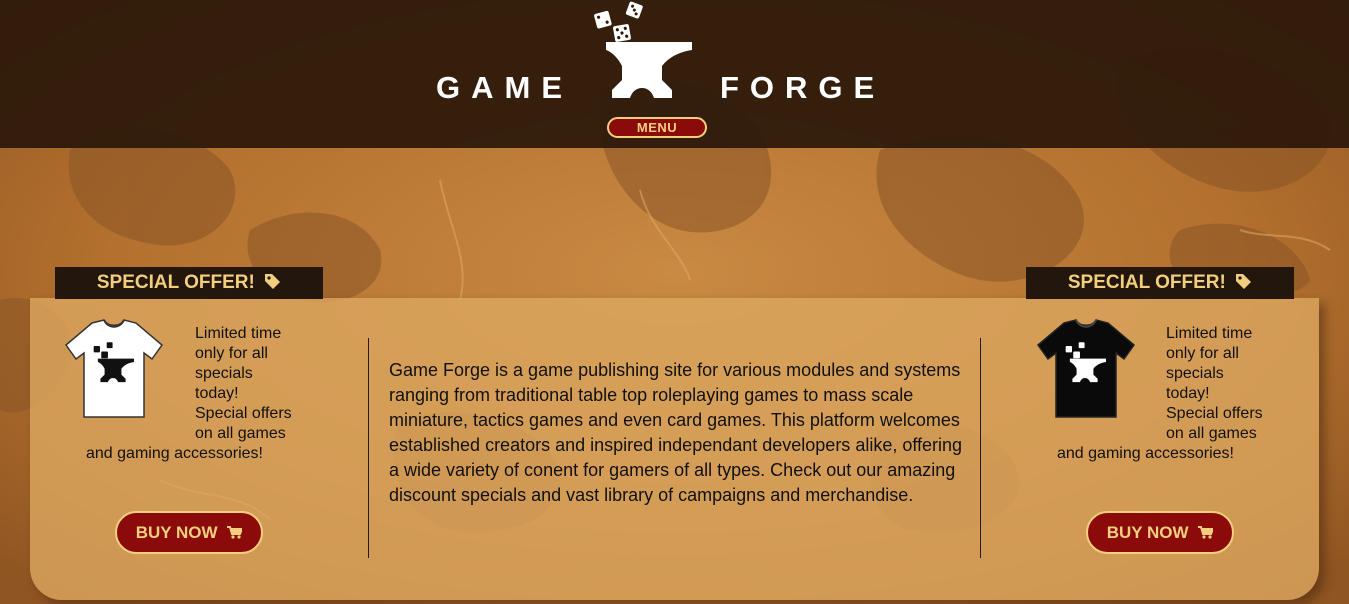 The image size is (1349, 604). I want to click on white-tshirt-image, so click(114, 369).